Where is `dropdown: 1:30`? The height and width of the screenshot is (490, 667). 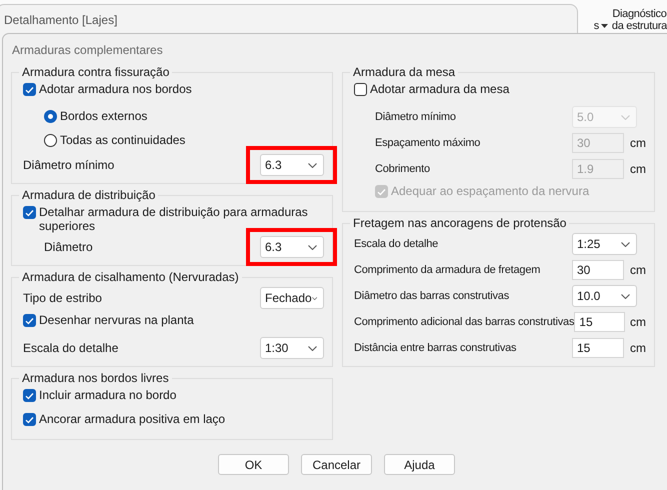 dropdown: 1:30 is located at coordinates (292, 348).